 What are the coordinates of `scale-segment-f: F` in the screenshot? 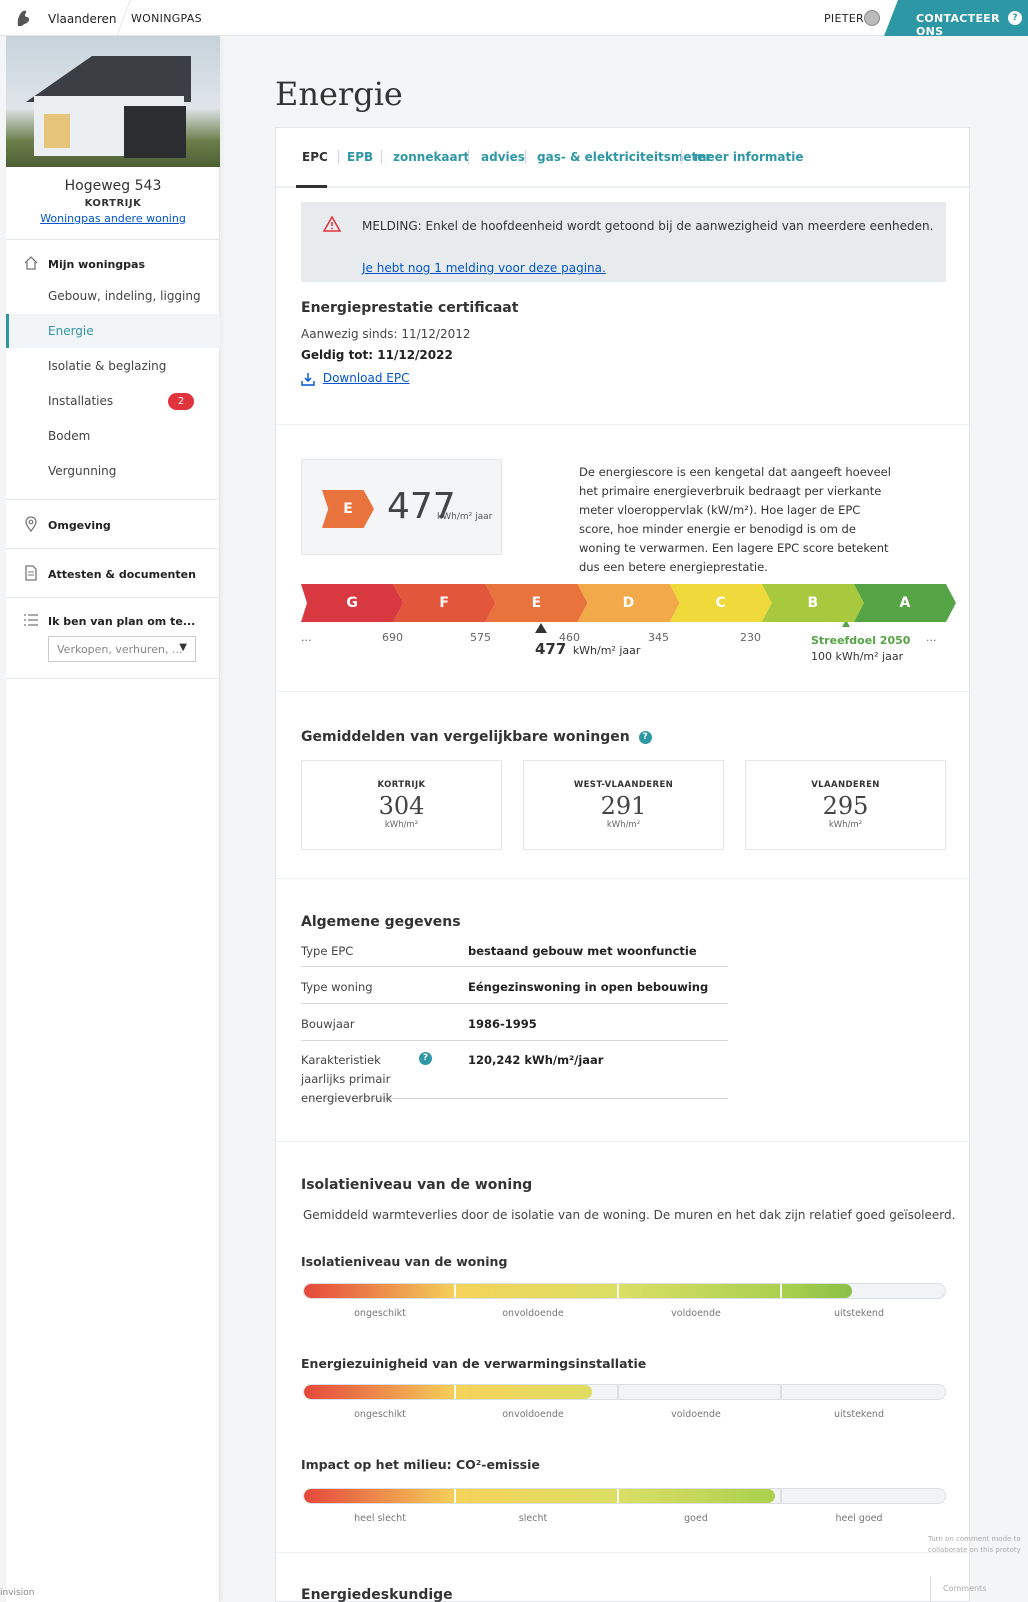 It's located at (444, 603).